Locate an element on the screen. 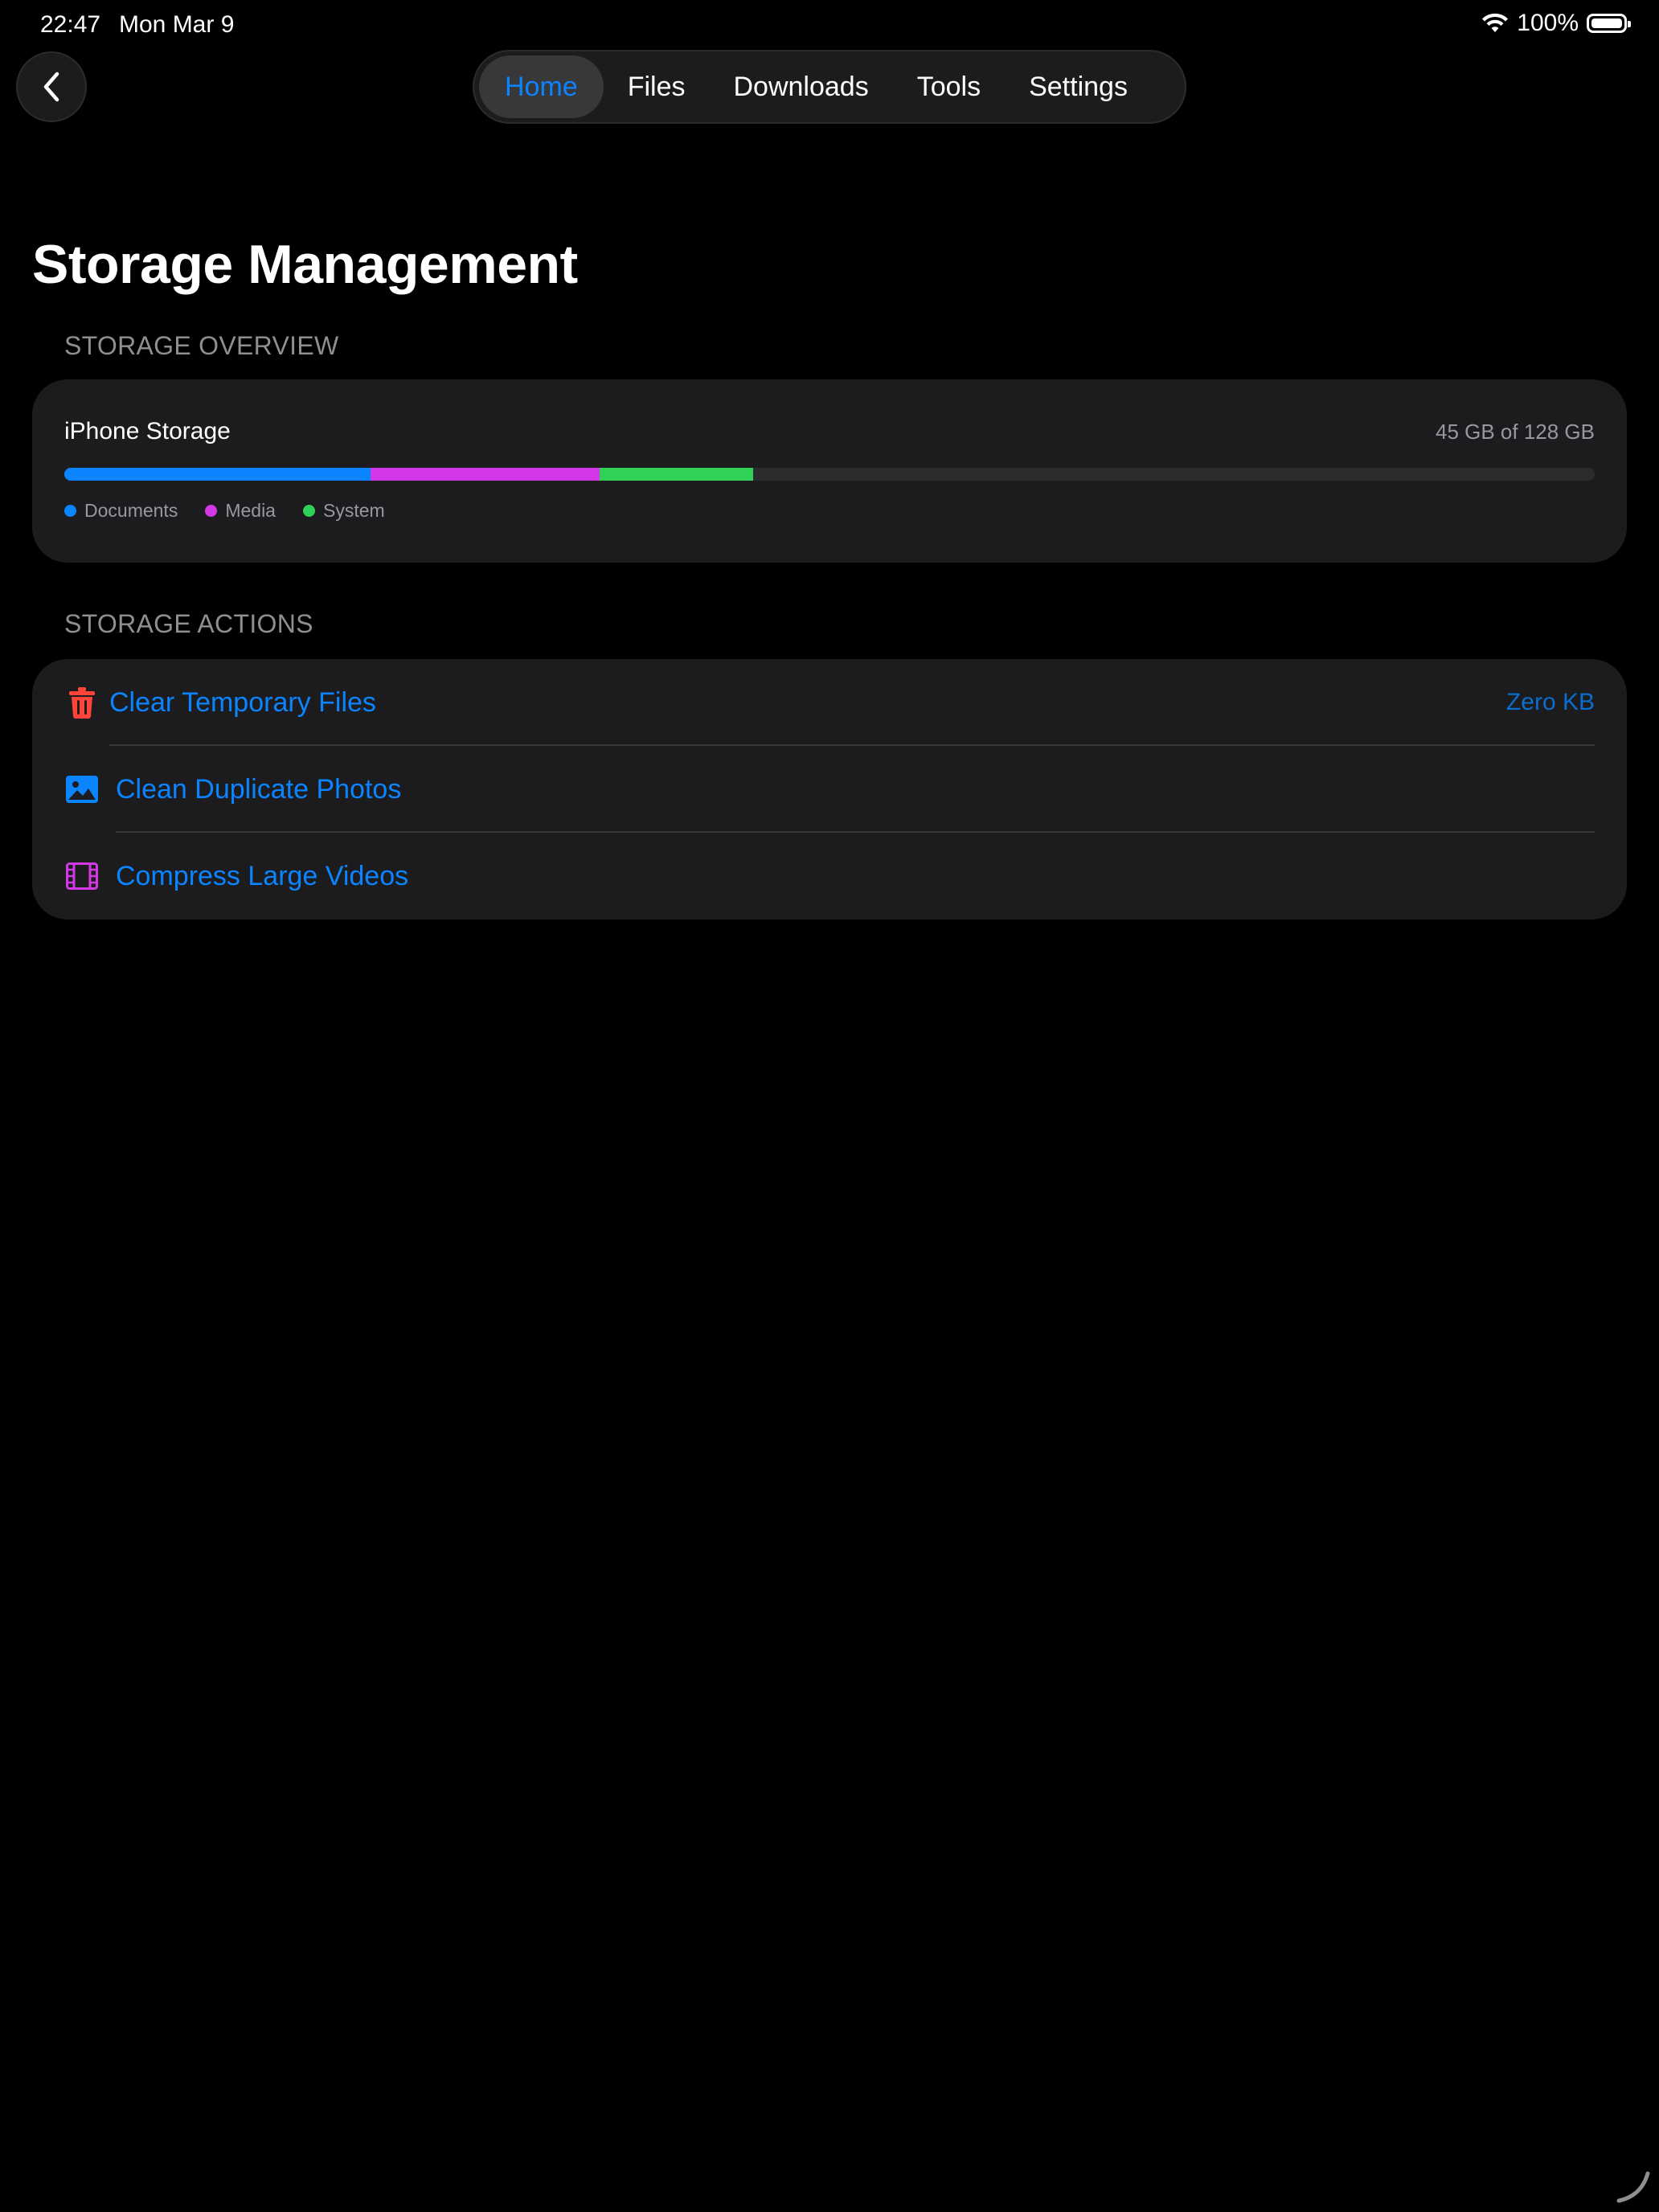  status-time: 22:47 is located at coordinates (70, 24).